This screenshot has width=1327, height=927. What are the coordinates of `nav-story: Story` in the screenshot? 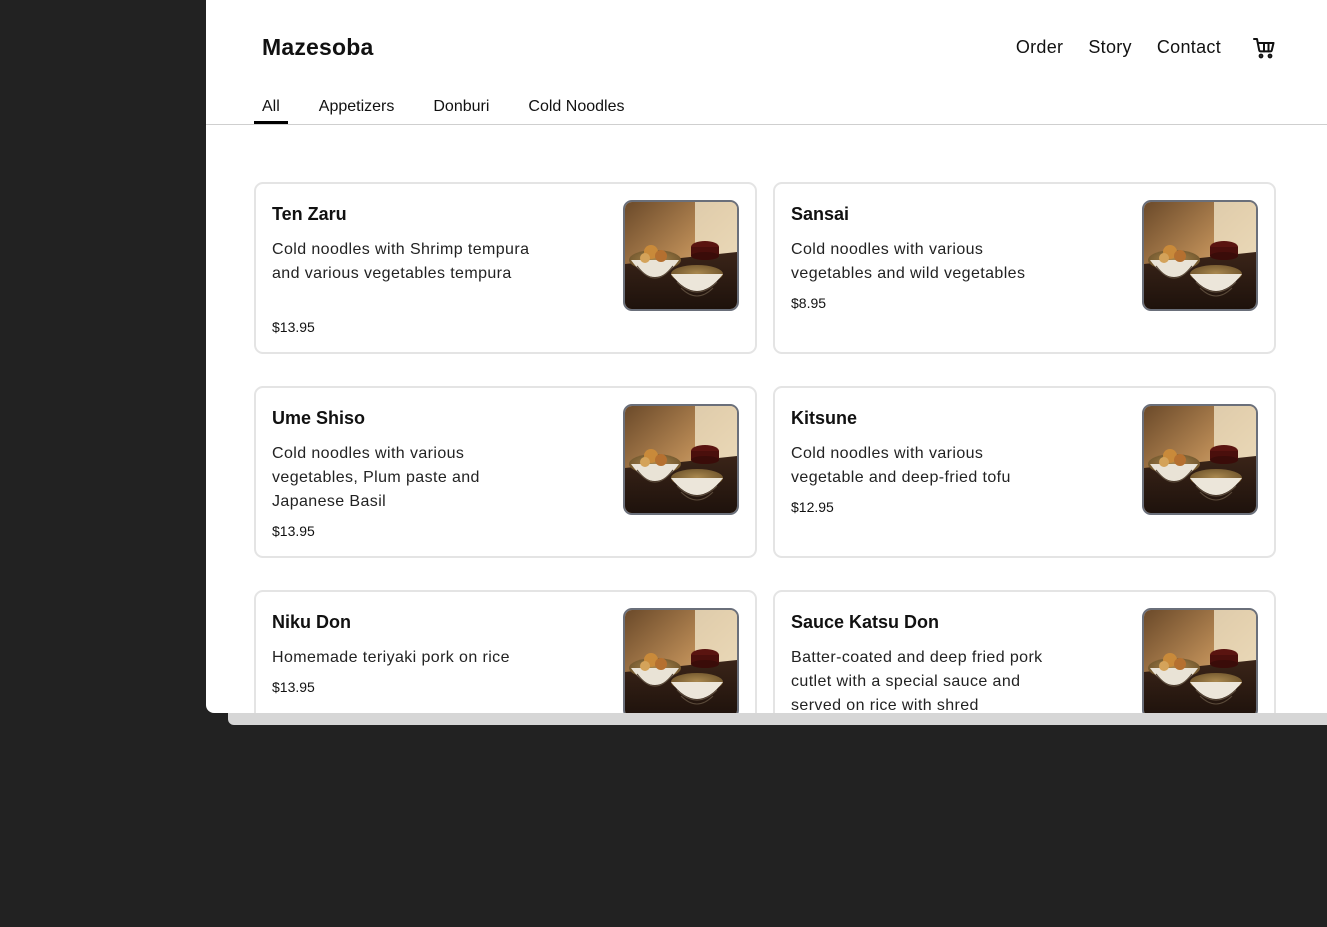 It's located at (1110, 47).